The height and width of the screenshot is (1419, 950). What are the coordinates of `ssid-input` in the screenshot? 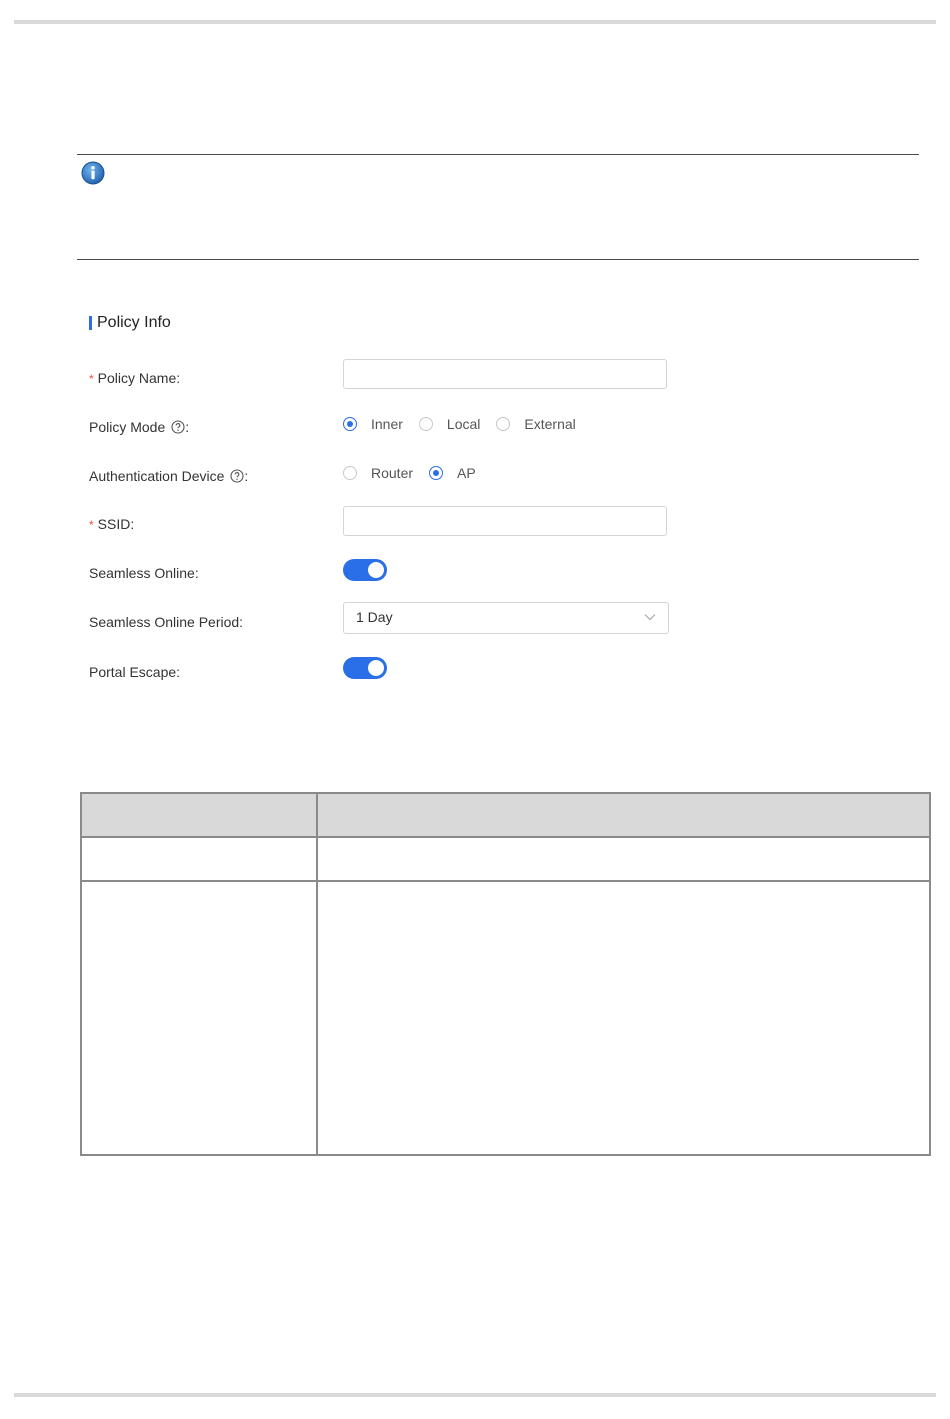 It's located at (505, 521).